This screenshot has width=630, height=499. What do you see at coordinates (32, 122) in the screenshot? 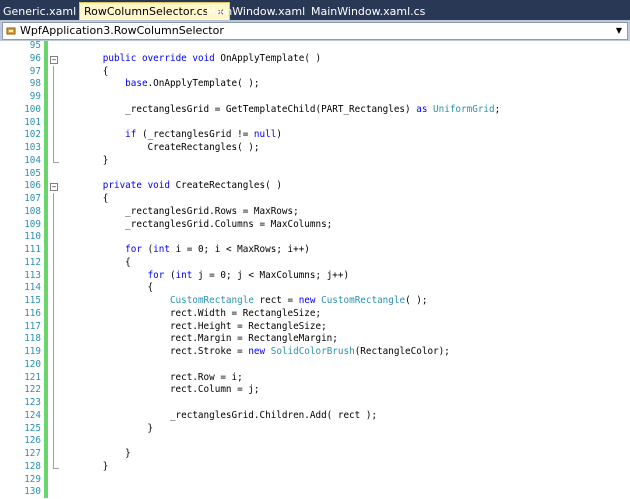
I see `line-number: 101` at bounding box center [32, 122].